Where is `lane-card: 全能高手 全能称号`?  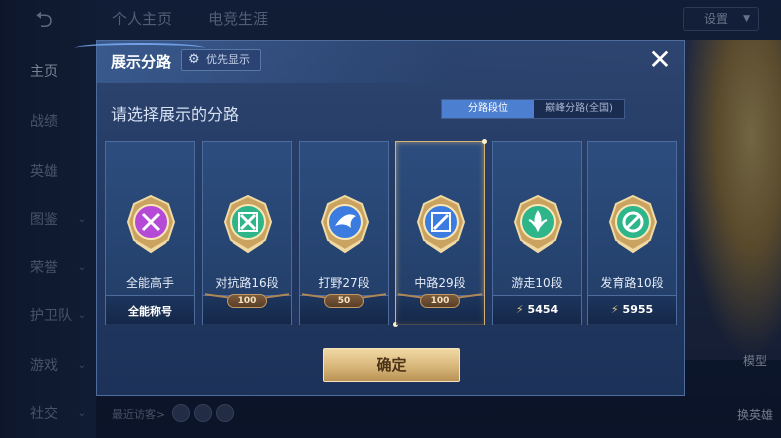 lane-card: 全能高手 全能称号 is located at coordinates (150, 233).